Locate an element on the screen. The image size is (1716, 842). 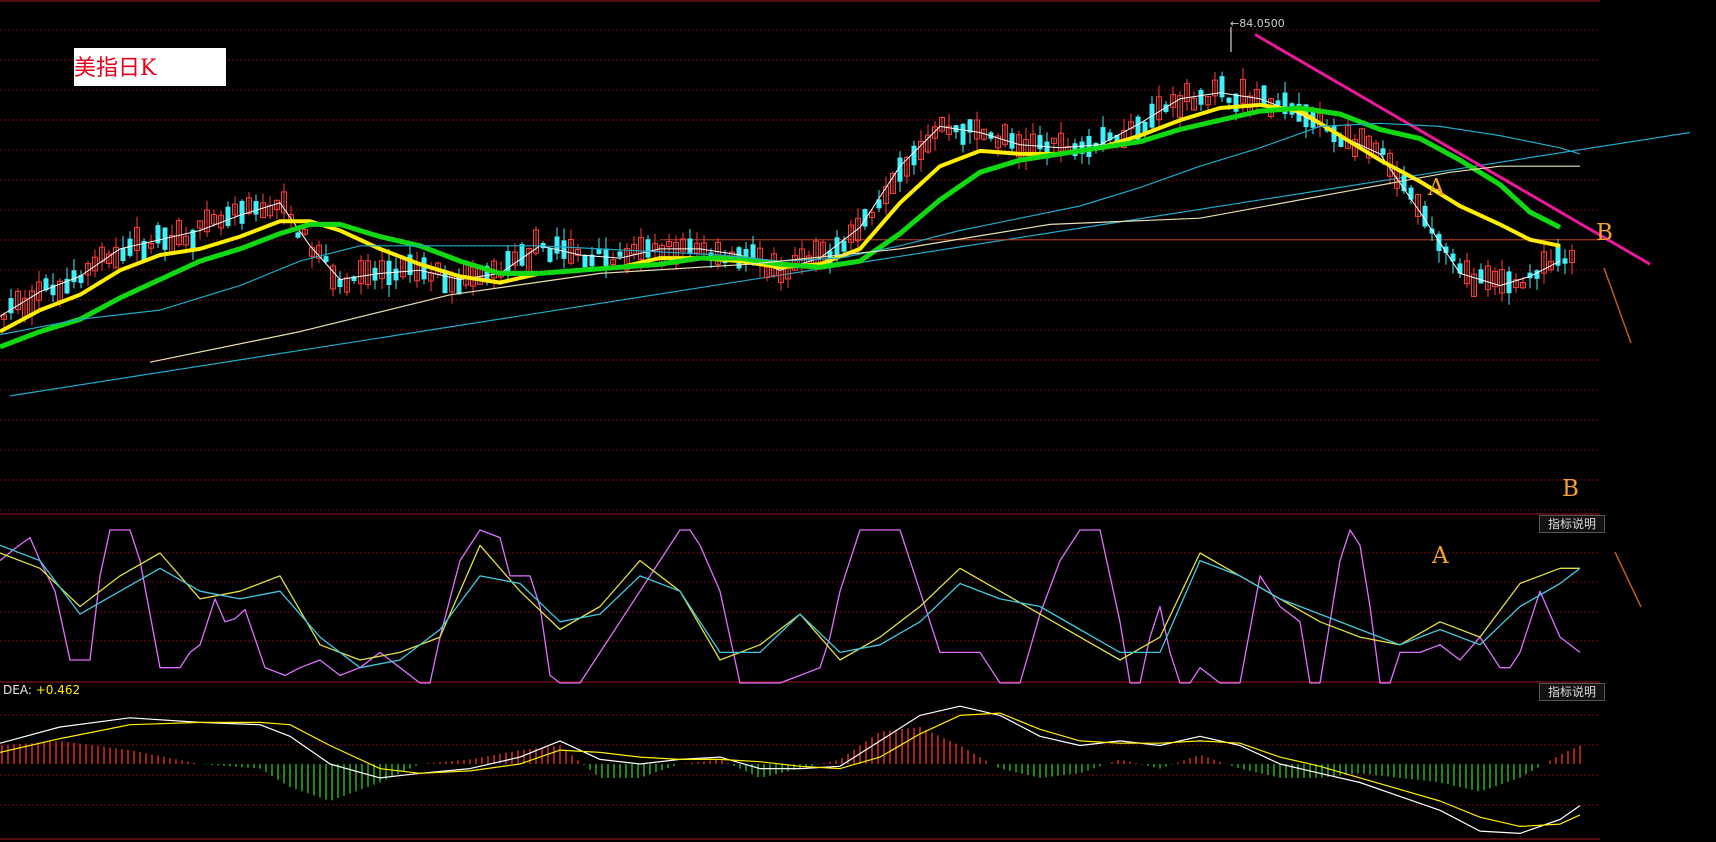
kdj-indicator-help-button: 指标说明 is located at coordinates (1572, 524).